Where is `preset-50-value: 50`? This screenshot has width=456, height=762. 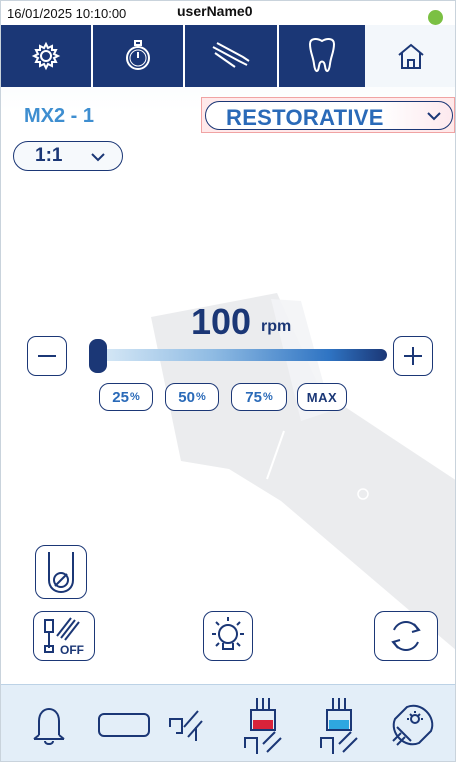
preset-50-value: 50 is located at coordinates (186, 397).